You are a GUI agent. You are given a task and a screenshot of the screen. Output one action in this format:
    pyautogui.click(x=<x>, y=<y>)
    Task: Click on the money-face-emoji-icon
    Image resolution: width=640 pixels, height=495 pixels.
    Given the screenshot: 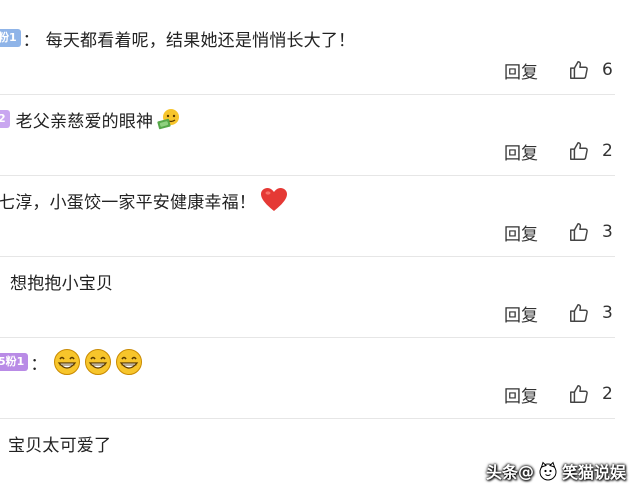 What is the action you would take?
    pyautogui.click(x=168, y=119)
    